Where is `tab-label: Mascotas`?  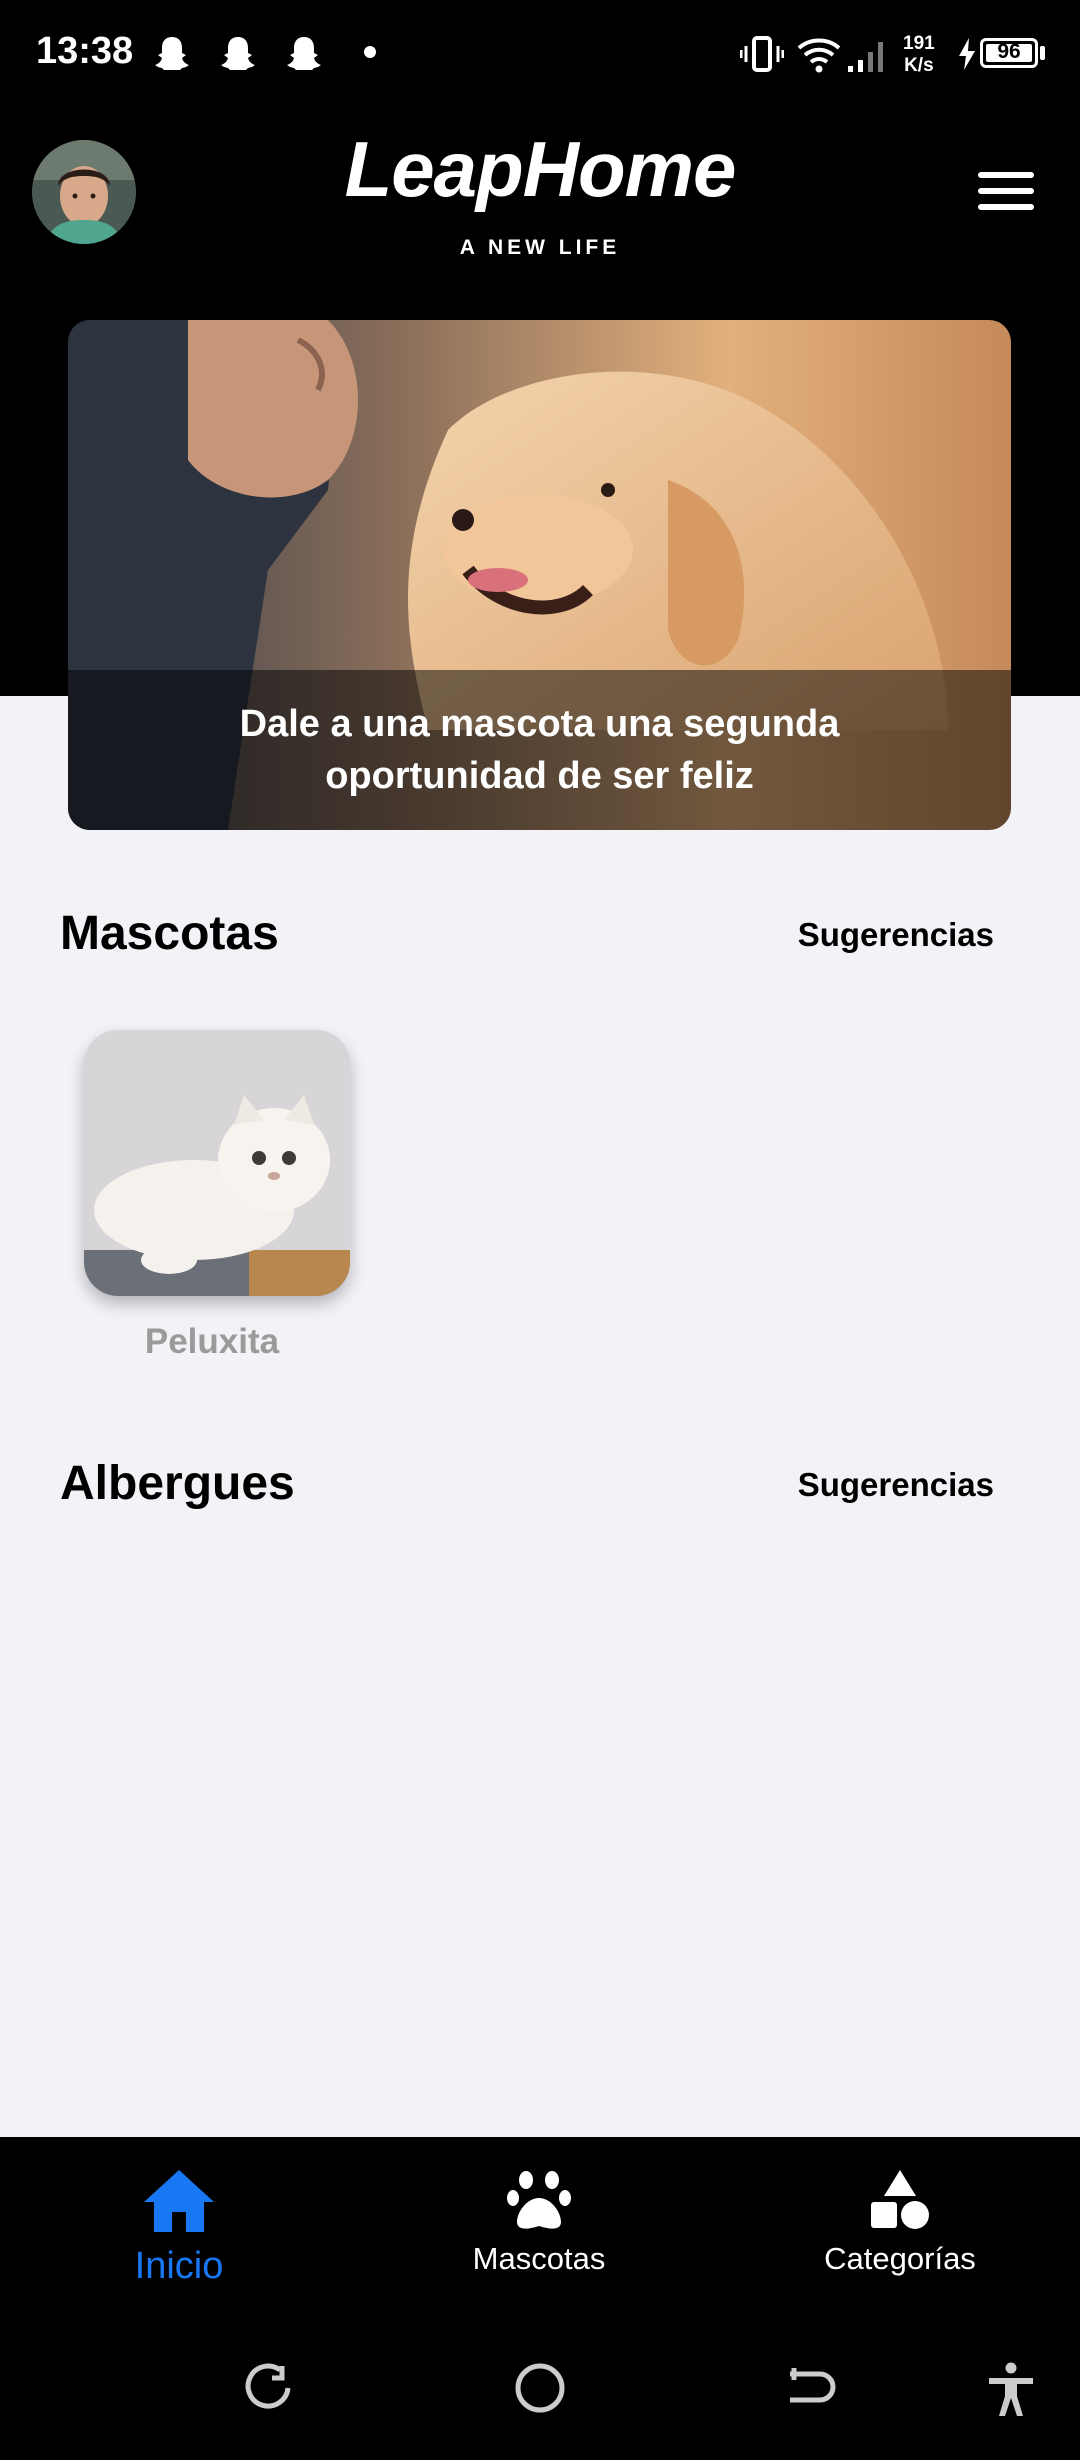 tab-label: Mascotas is located at coordinates (539, 2258).